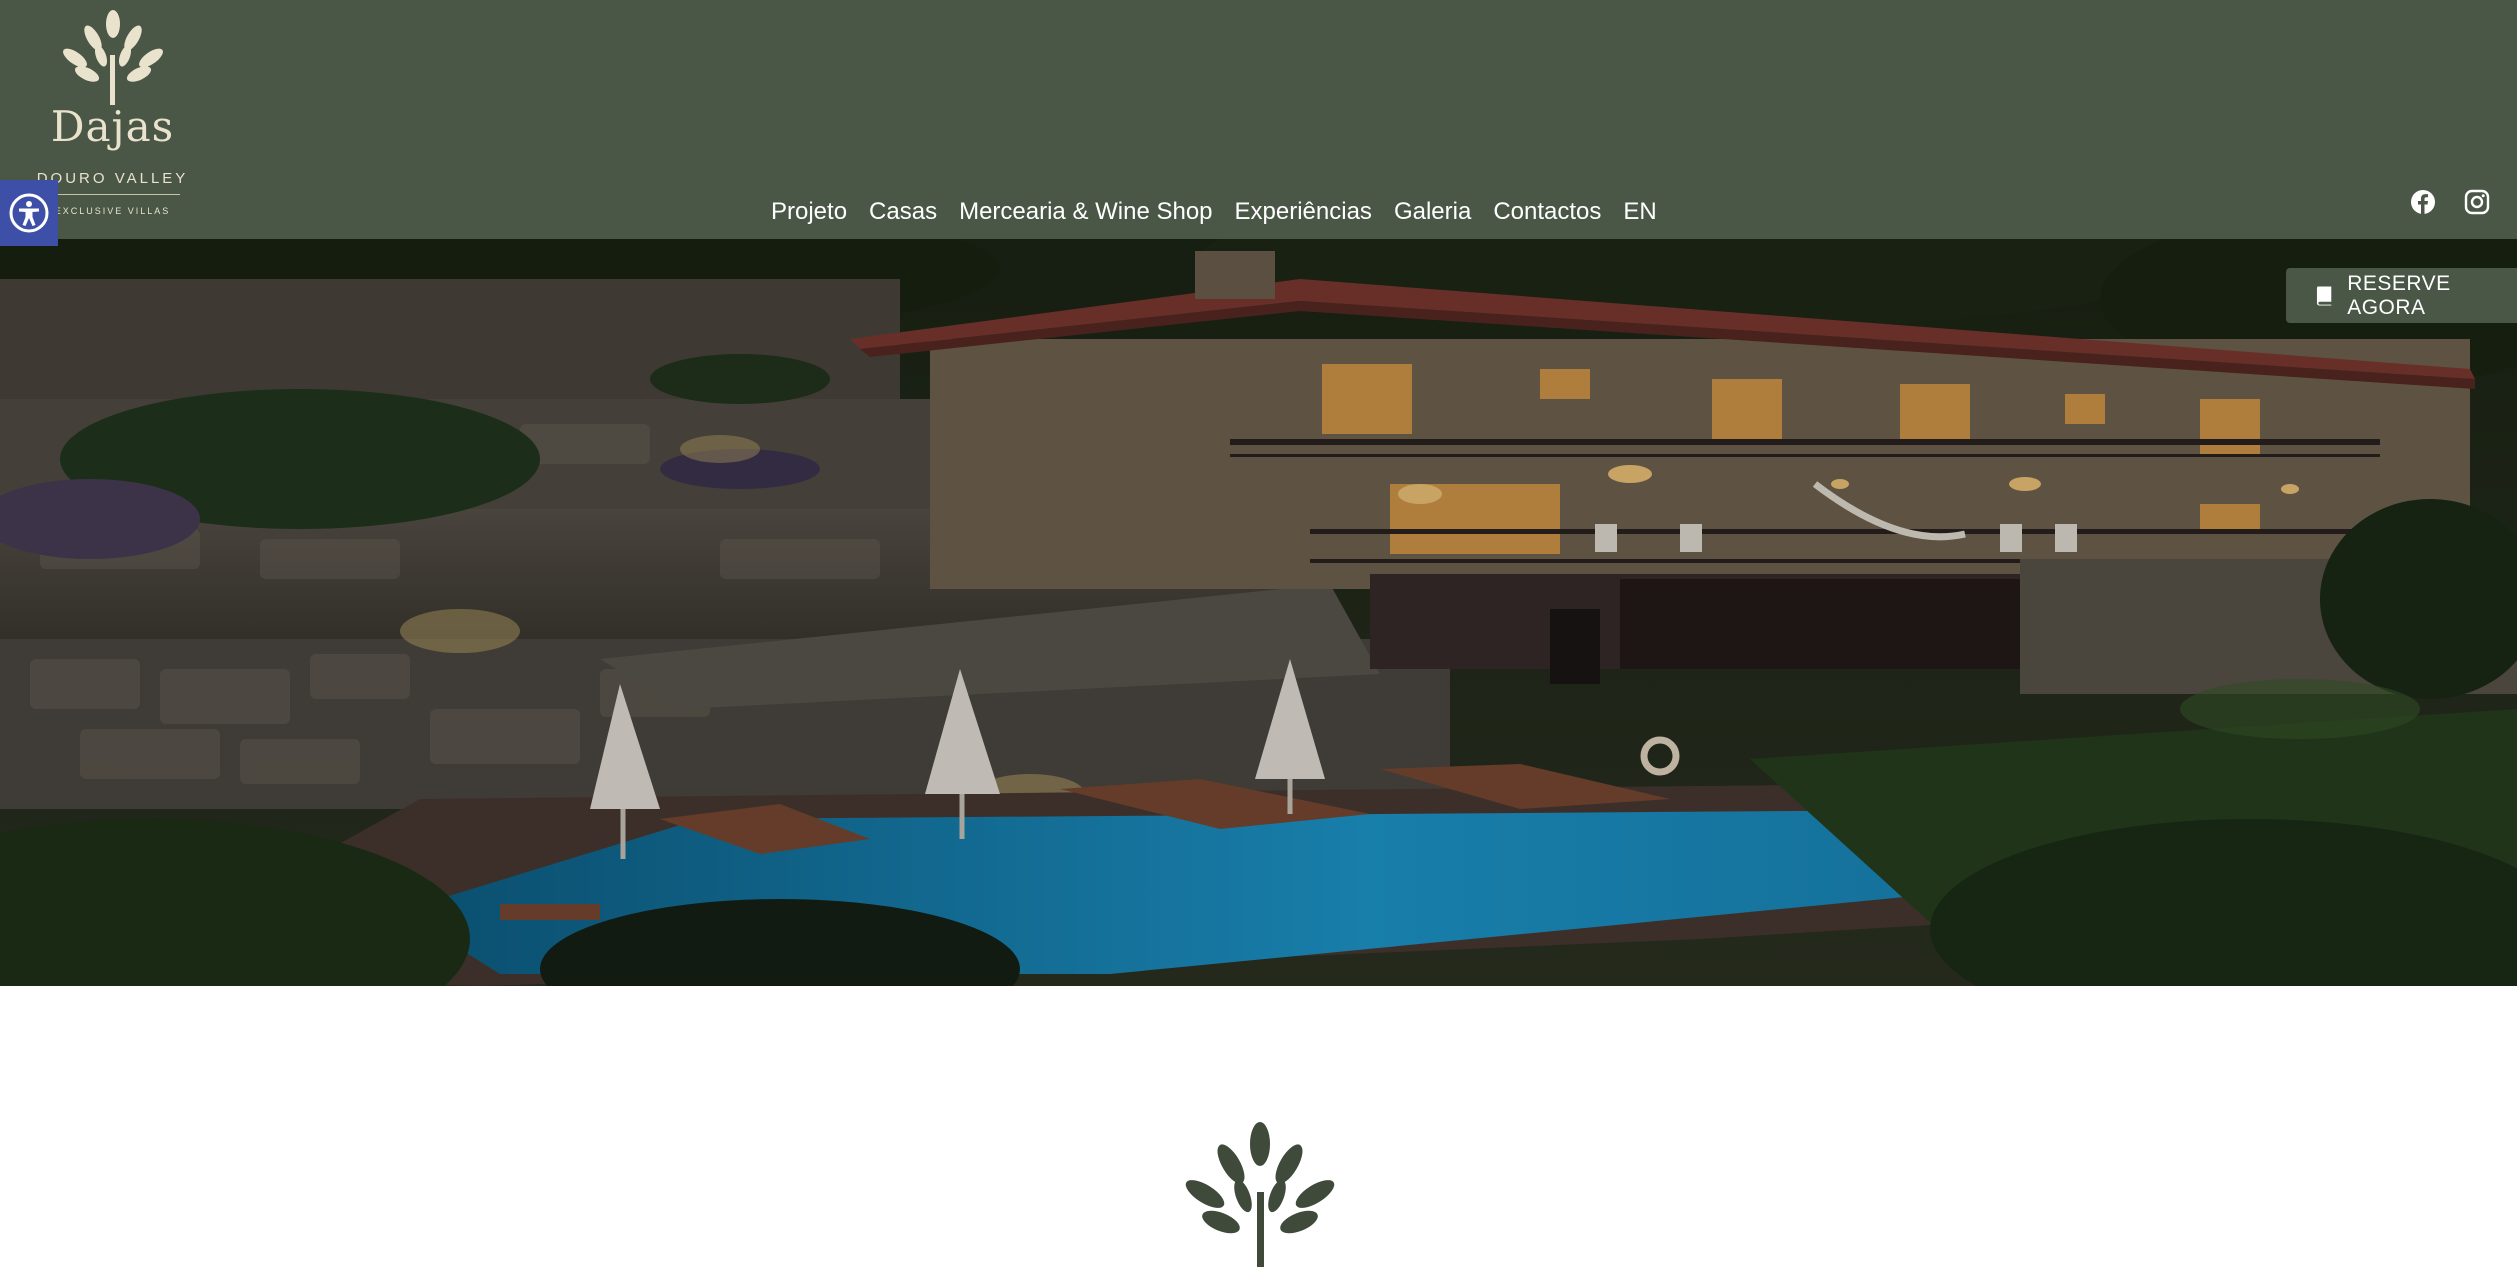 This screenshot has height=1267, width=2517. I want to click on nav-item-galeria: Galeria, so click(1432, 212).